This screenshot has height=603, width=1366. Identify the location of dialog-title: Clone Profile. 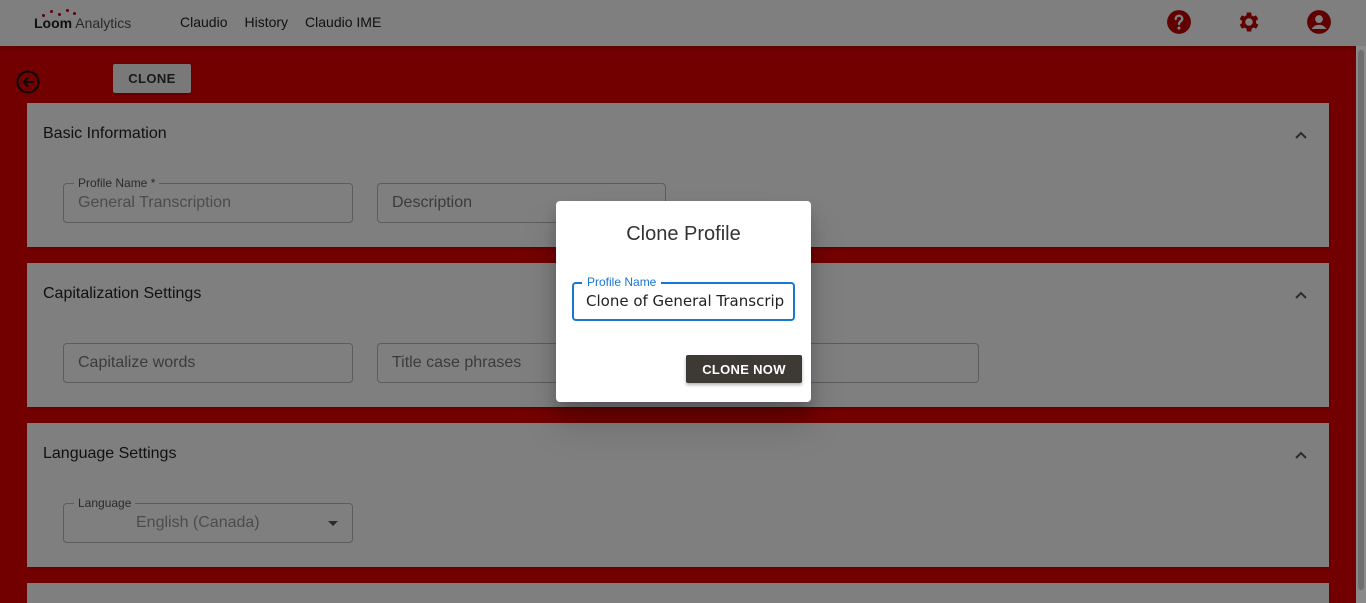
(683, 234).